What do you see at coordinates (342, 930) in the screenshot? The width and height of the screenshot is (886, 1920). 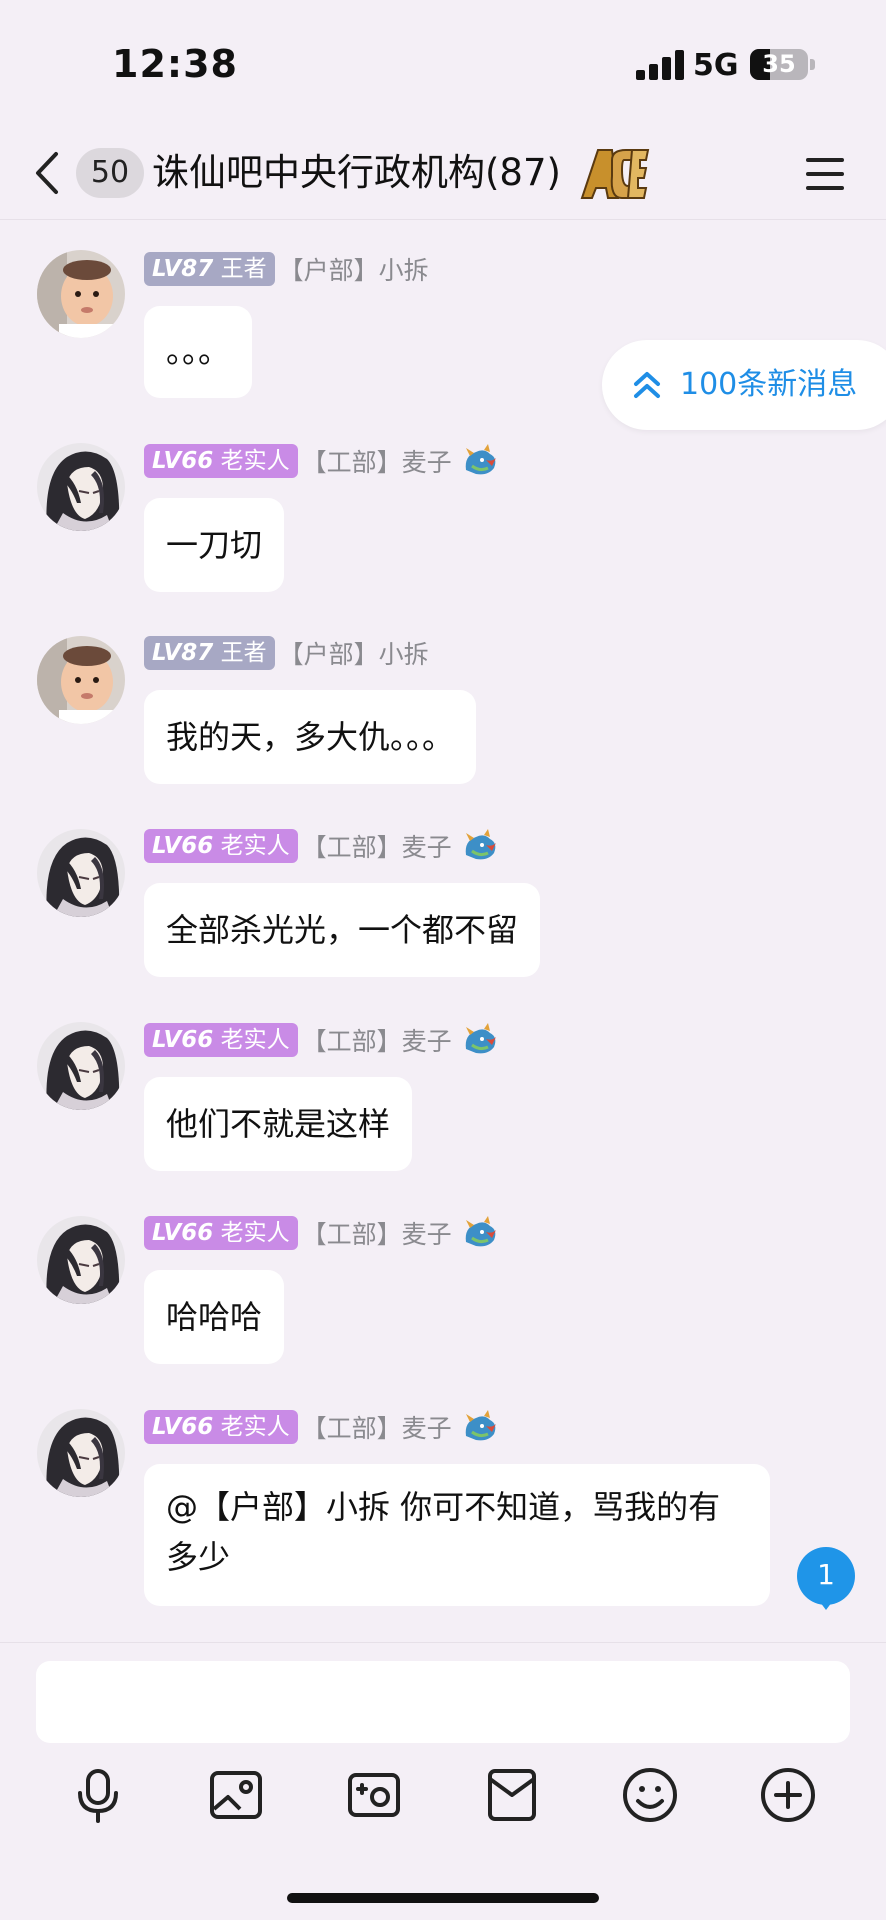 I see `message-bubble: 全部杀光光，一个都不留` at bounding box center [342, 930].